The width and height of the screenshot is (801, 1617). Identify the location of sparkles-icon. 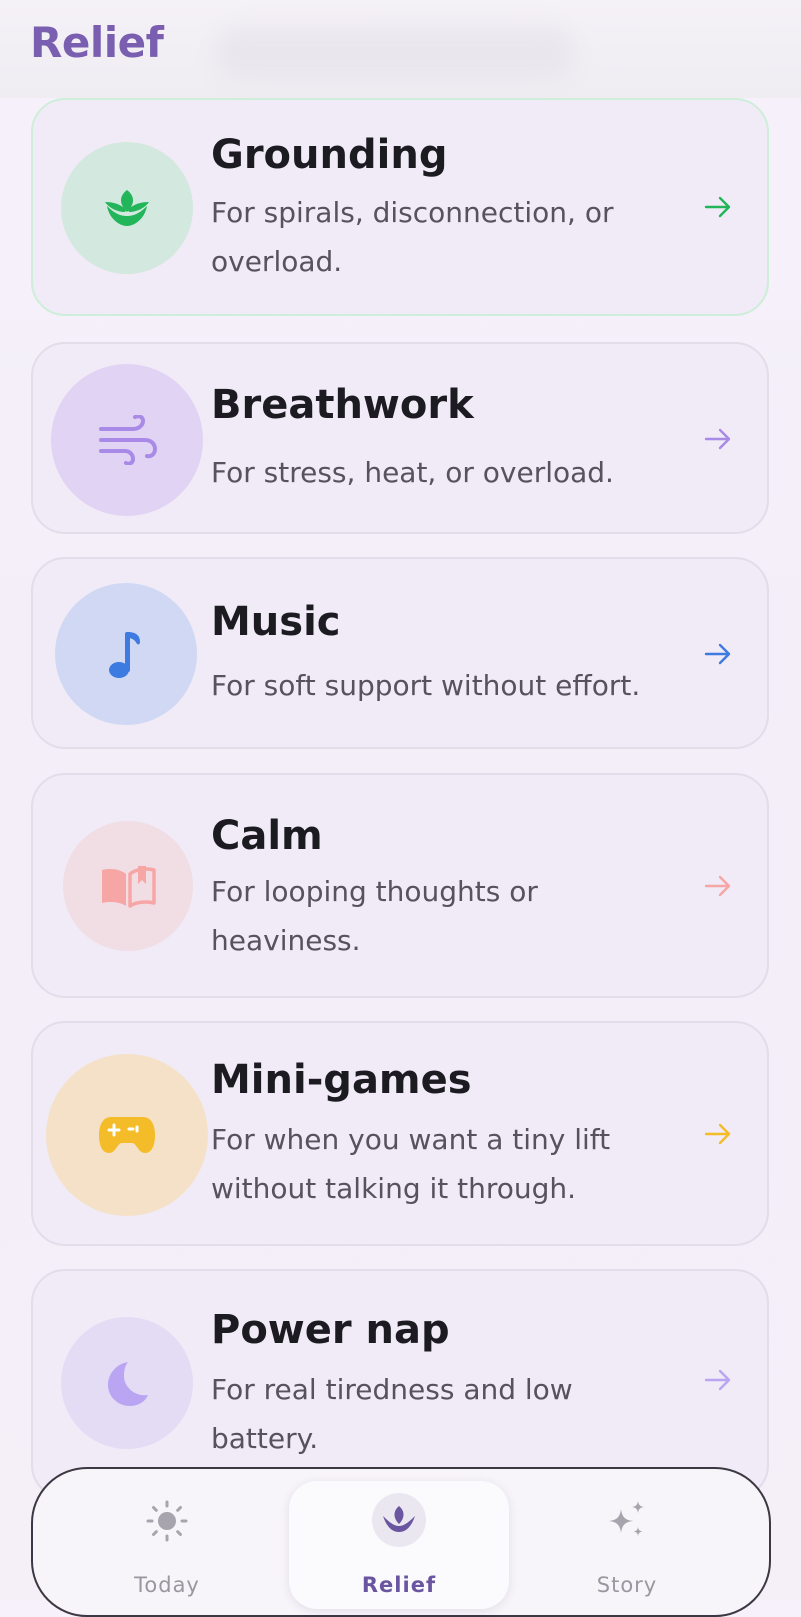
(626, 1518).